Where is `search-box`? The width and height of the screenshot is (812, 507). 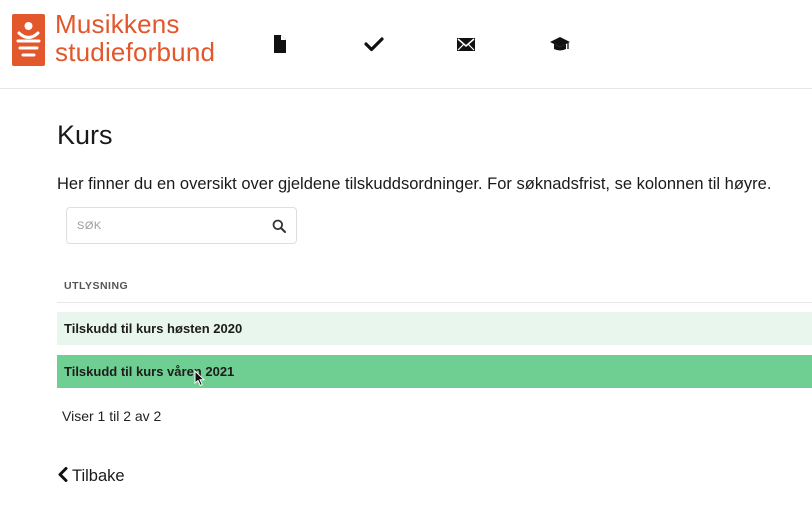 search-box is located at coordinates (181, 225).